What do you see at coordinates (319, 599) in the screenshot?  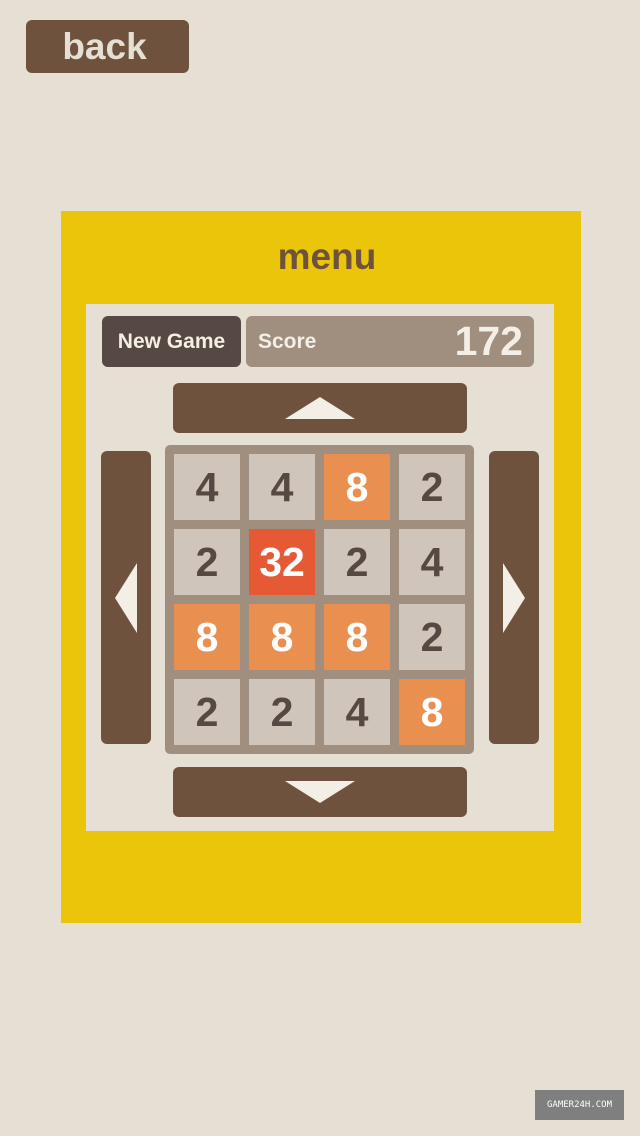 I see `game-board: 4 4 8 2 2 32 2 4 8 8 8 2 2 2 4 8` at bounding box center [319, 599].